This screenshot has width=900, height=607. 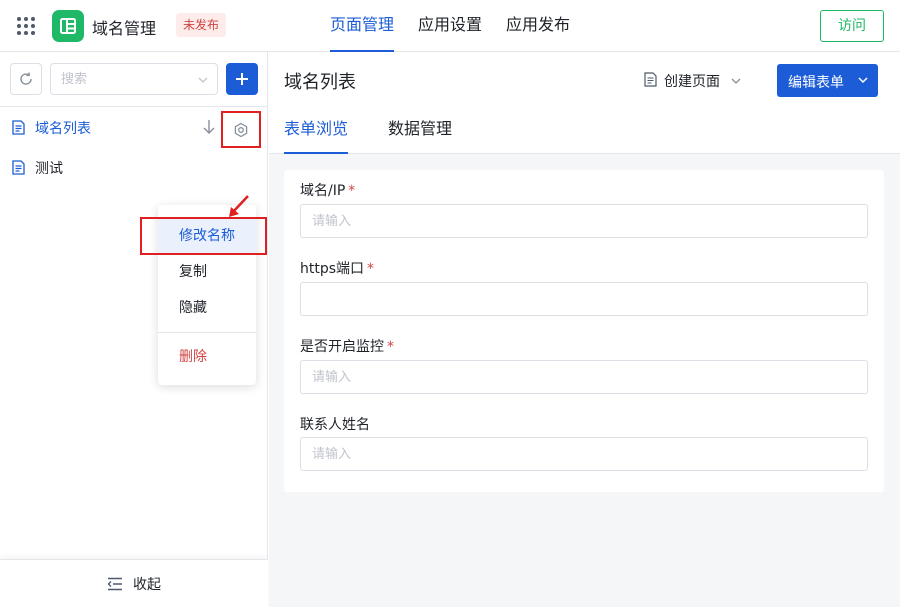 I want to click on search-input, so click(x=126, y=79).